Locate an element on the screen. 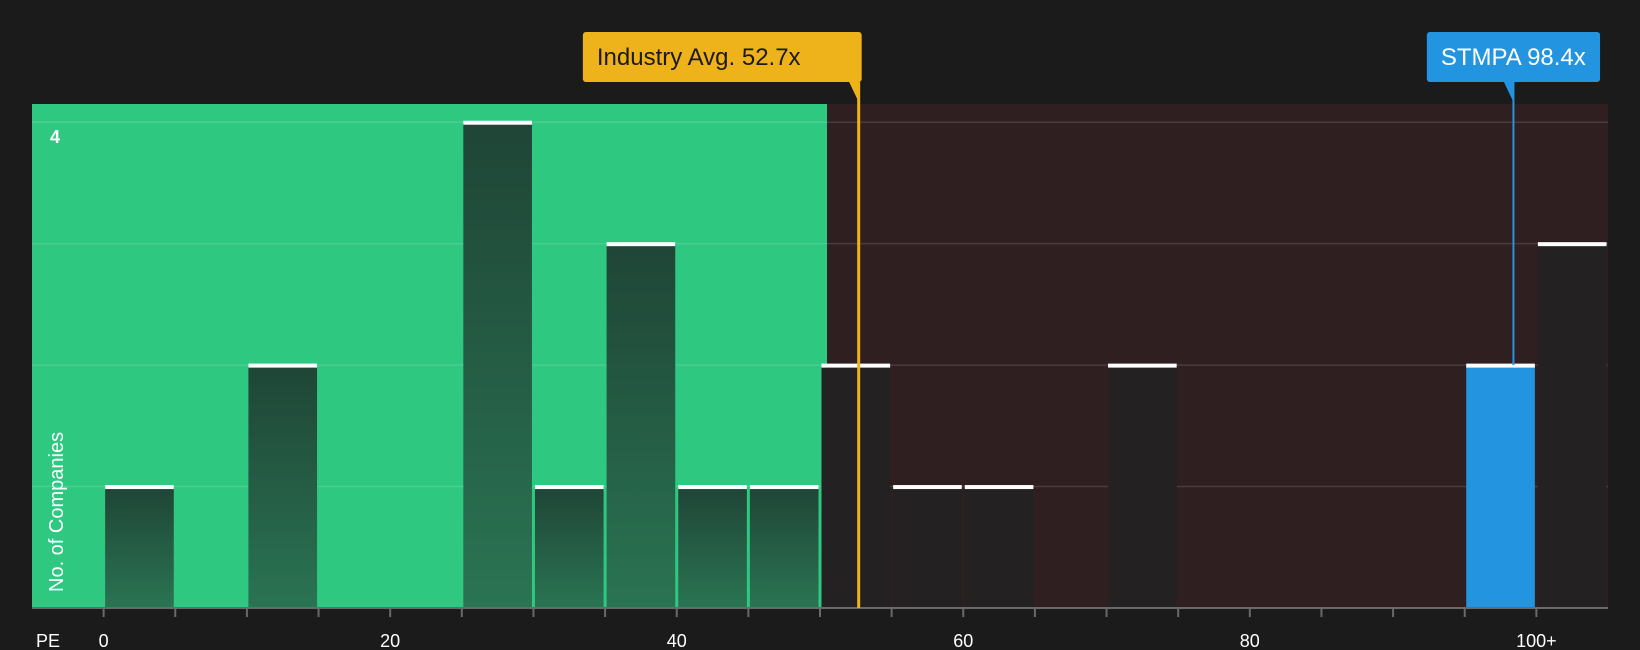 The width and height of the screenshot is (1640, 650). company-pointer is located at coordinates (1508, 91).